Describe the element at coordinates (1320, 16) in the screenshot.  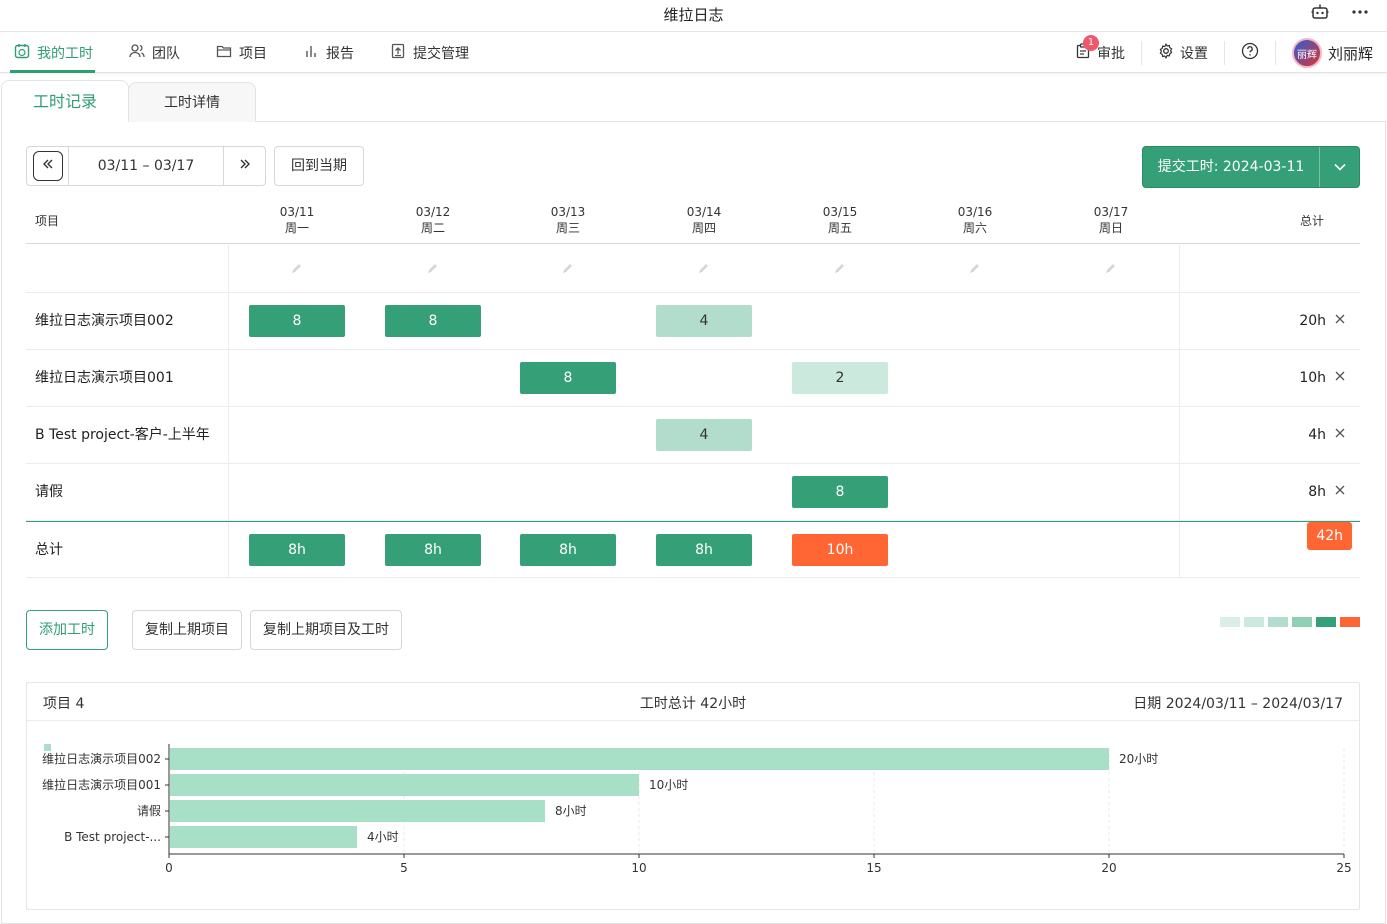
I see `robot-icon` at that location.